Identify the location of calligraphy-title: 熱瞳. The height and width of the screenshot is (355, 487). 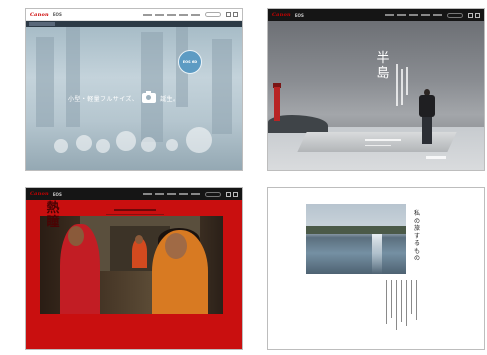
(53, 215).